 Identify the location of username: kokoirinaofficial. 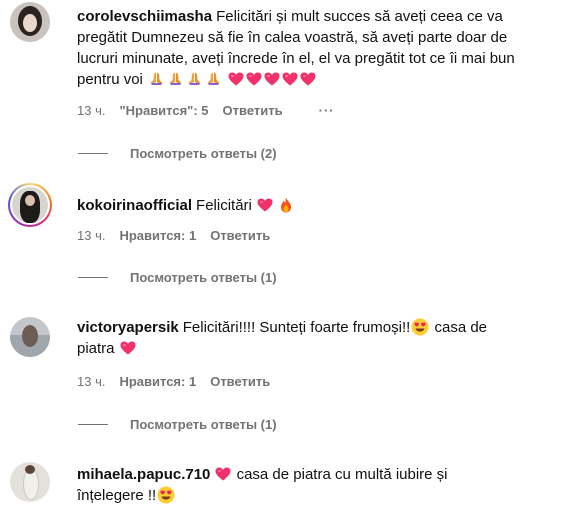
(134, 205).